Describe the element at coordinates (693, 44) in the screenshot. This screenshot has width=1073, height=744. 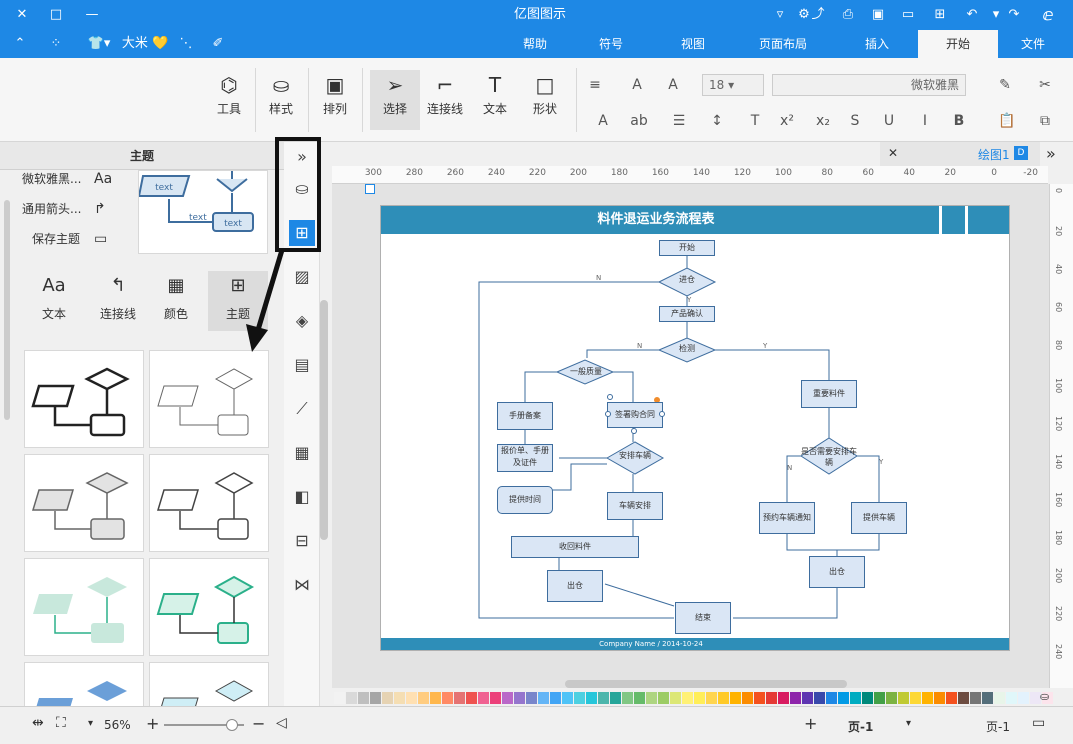
I see `tab-view: 视图` at that location.